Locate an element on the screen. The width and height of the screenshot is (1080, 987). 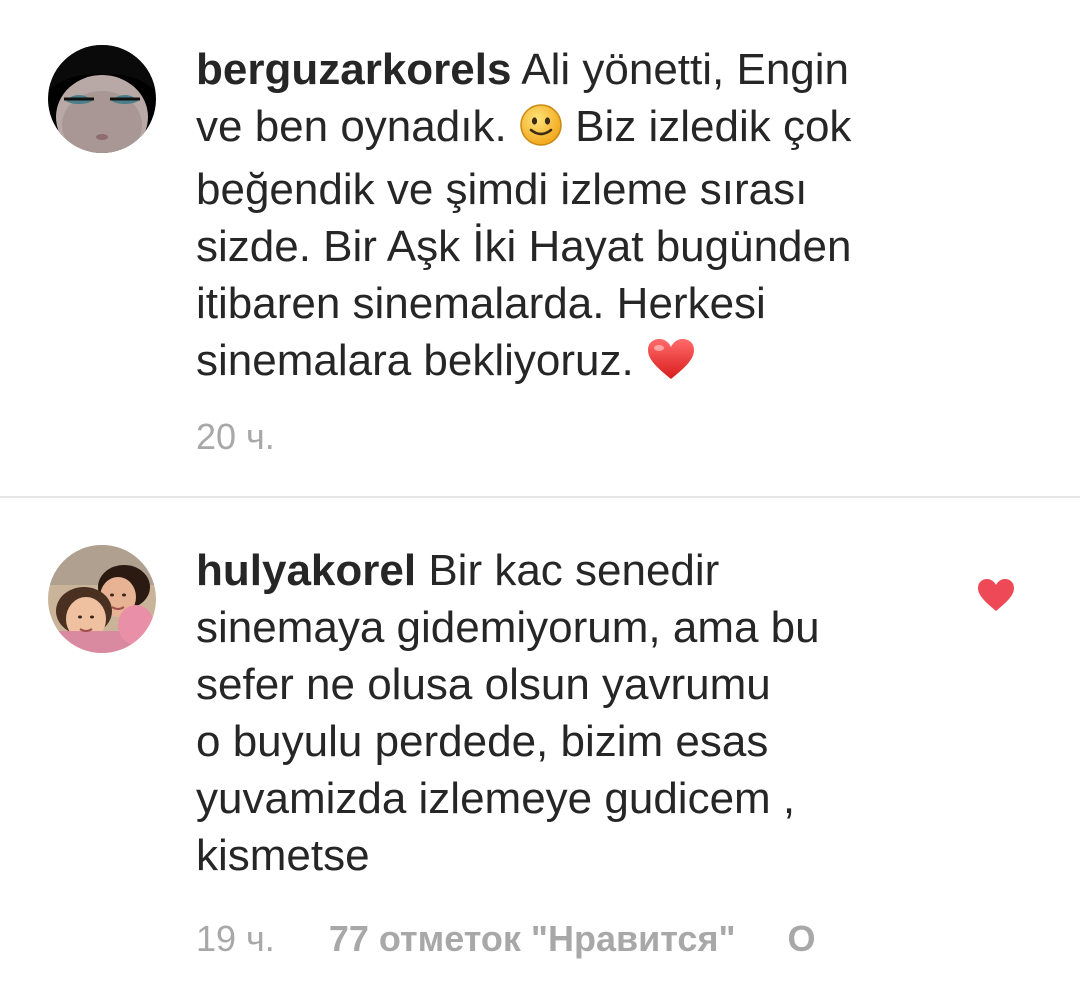
comment-username: berguzarkorels is located at coordinates (353, 69).